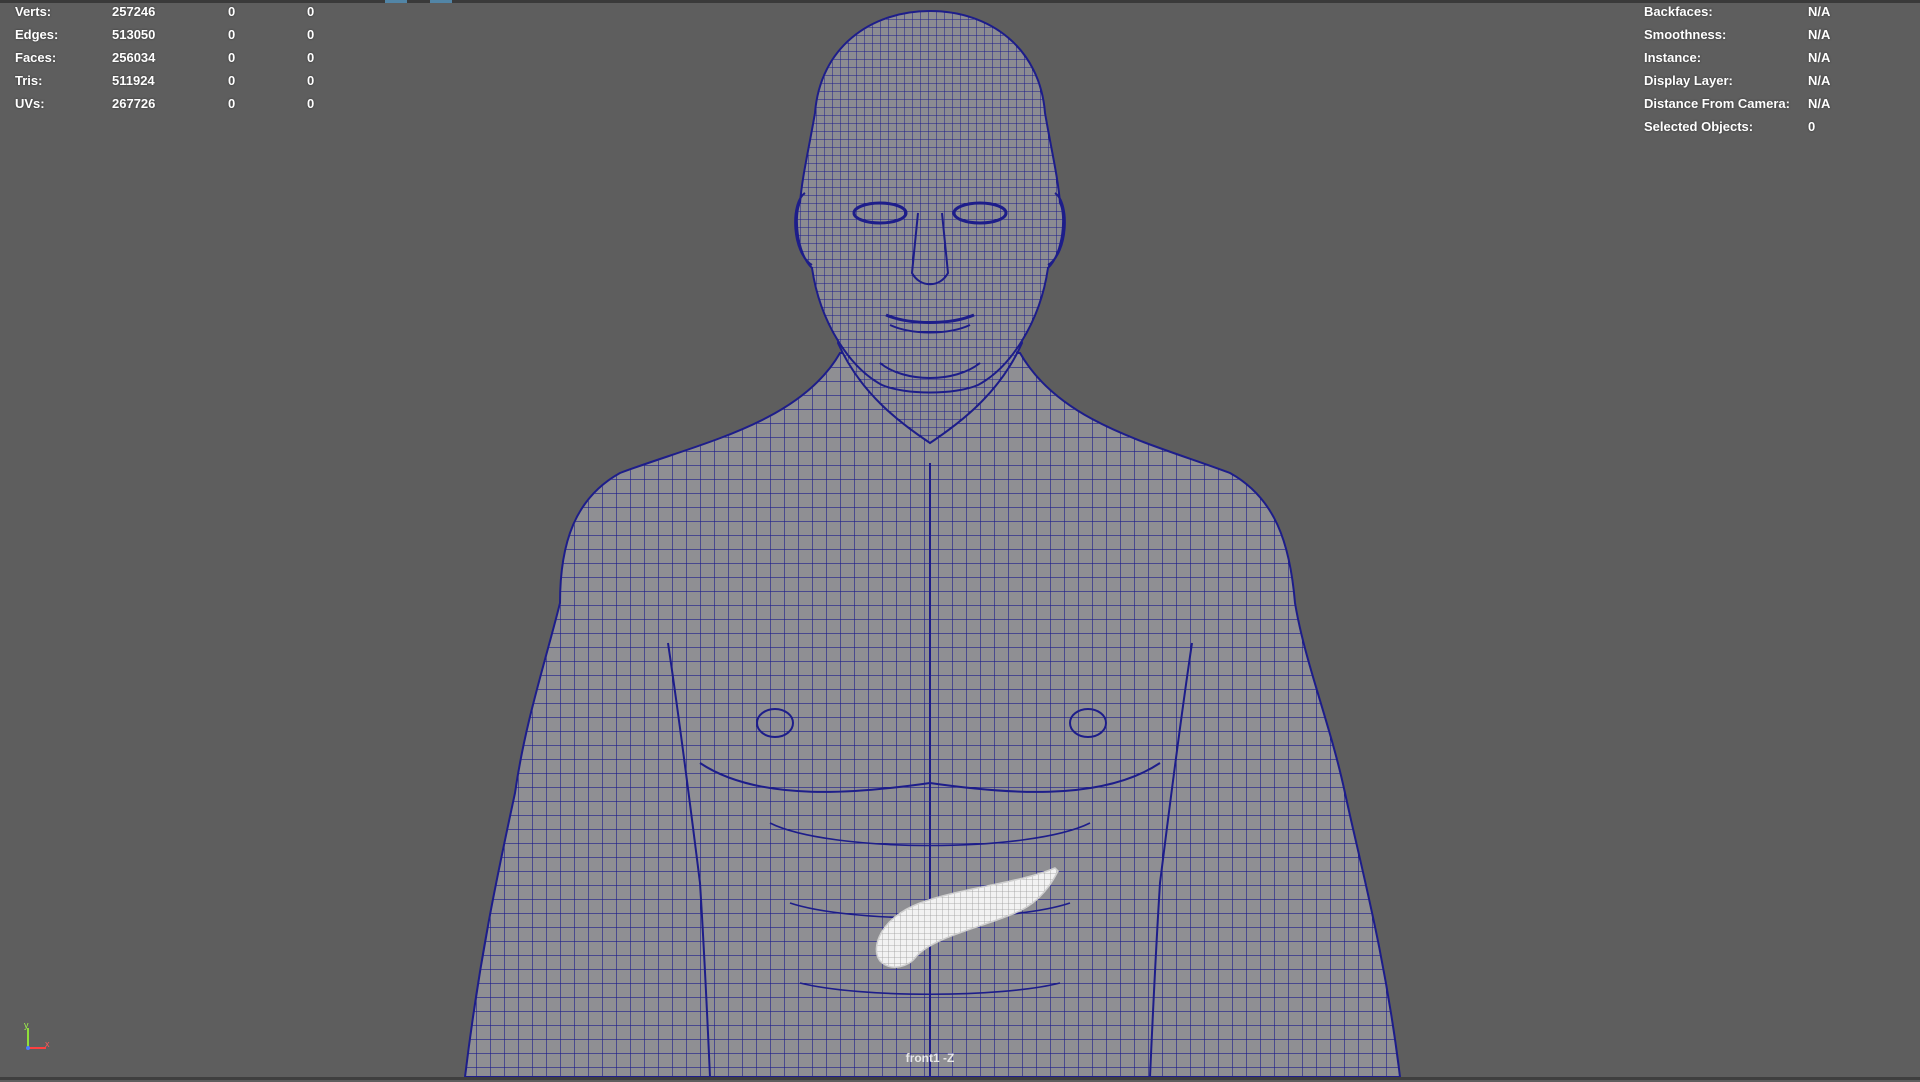 The height and width of the screenshot is (1082, 1920). I want to click on stat-label: Tris:, so click(29, 80).